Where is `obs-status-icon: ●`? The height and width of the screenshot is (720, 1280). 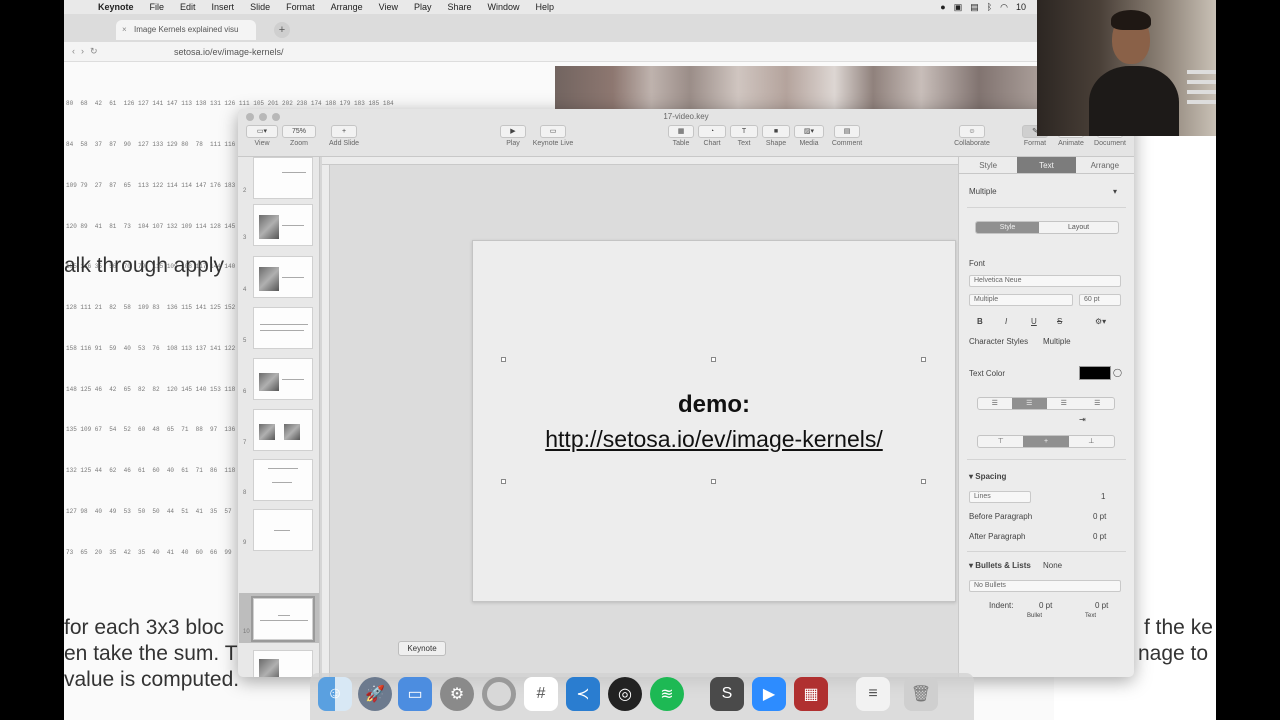
obs-status-icon: ● is located at coordinates (942, 7).